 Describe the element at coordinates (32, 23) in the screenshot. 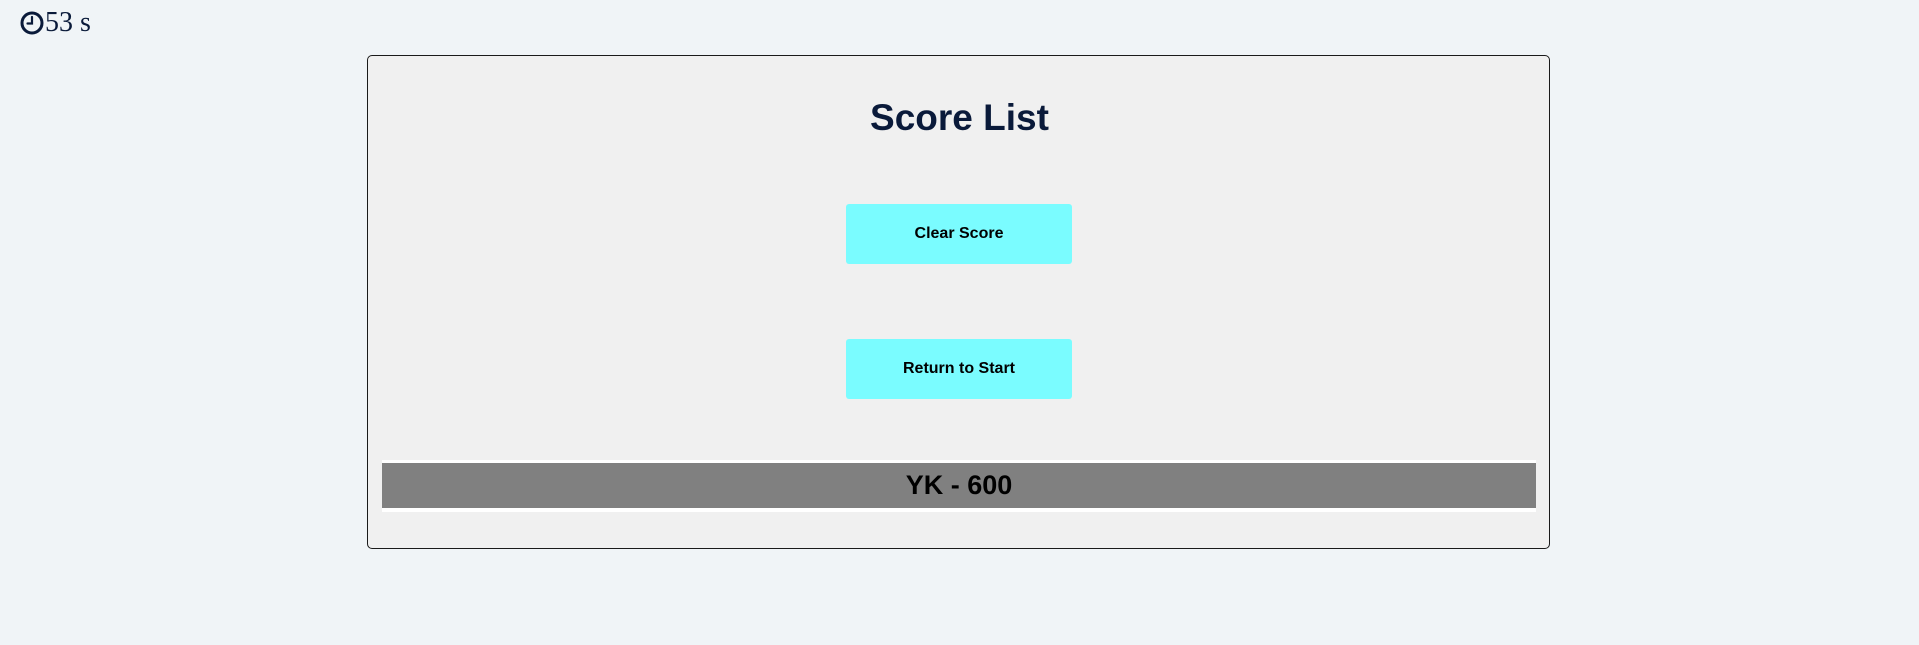

I see `clock-icon` at that location.